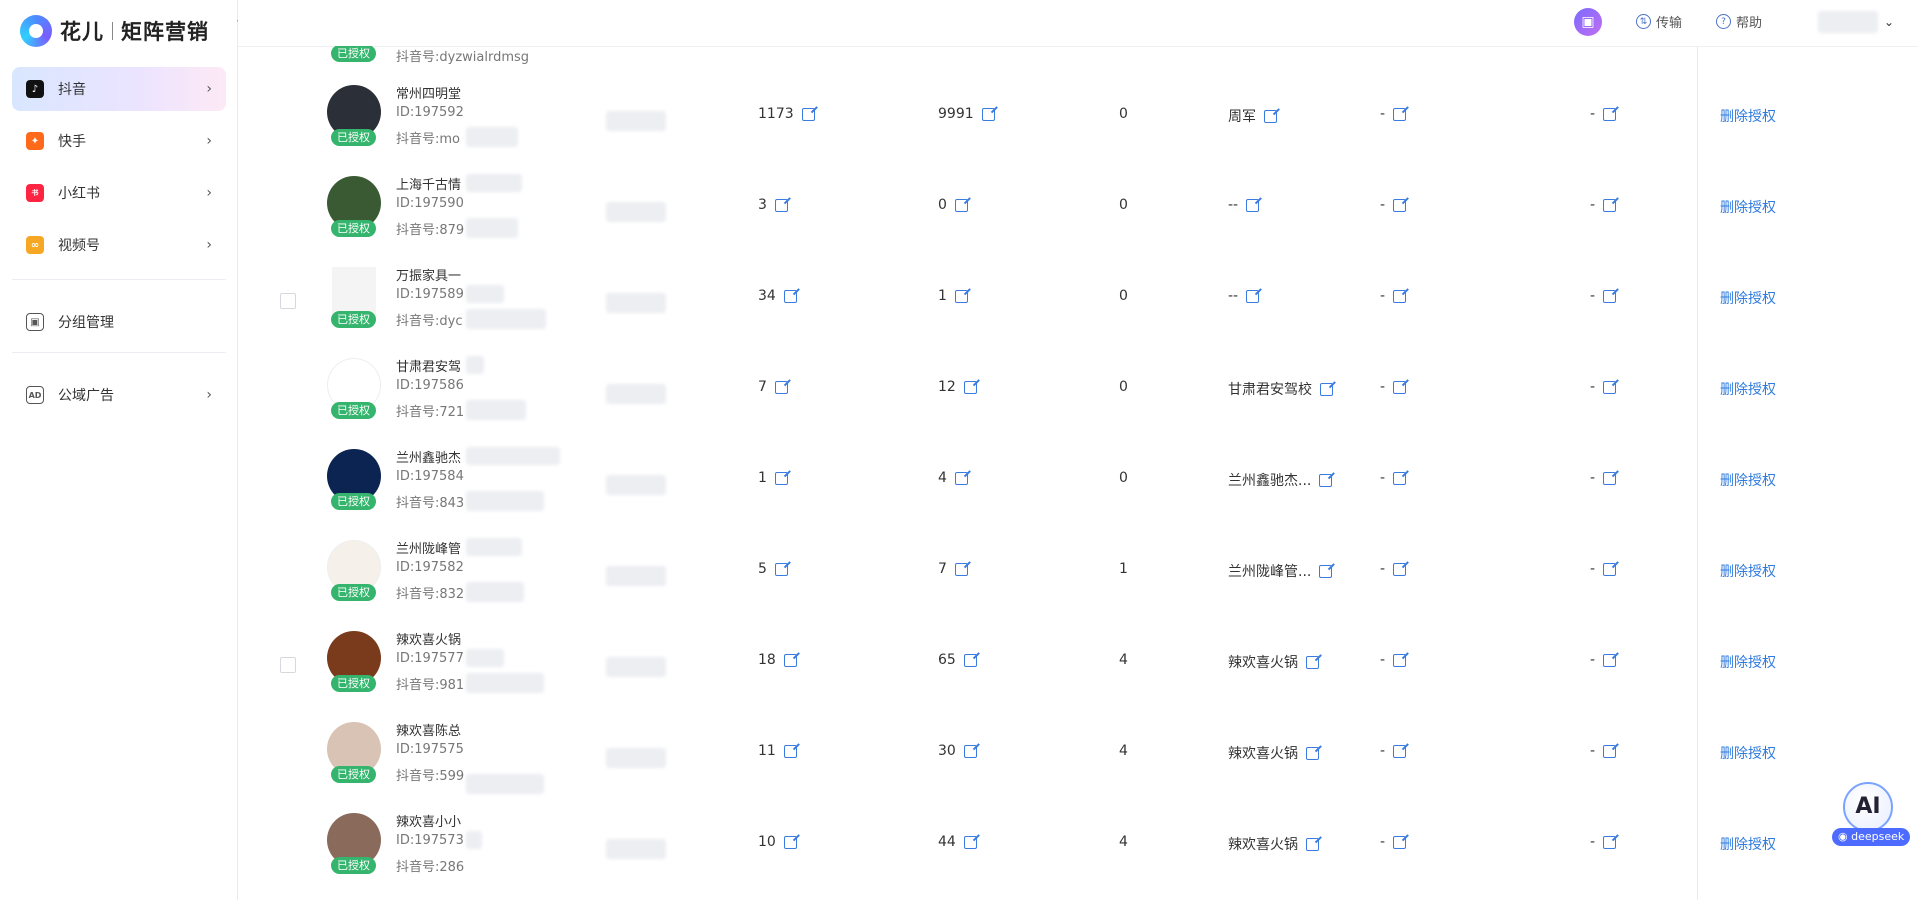 This screenshot has height=900, width=1918. I want to click on metric-cell-1: 34, so click(777, 296).